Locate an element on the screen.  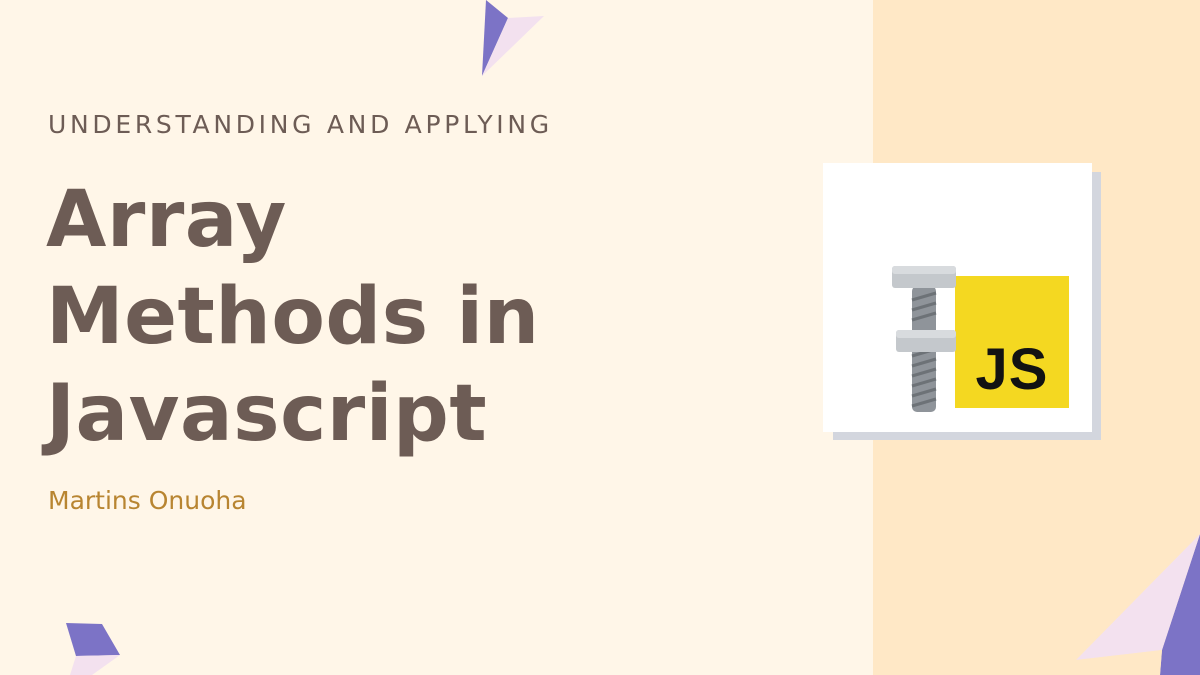
bottom-right-triangle-decoration is located at coordinates (1135, 604).